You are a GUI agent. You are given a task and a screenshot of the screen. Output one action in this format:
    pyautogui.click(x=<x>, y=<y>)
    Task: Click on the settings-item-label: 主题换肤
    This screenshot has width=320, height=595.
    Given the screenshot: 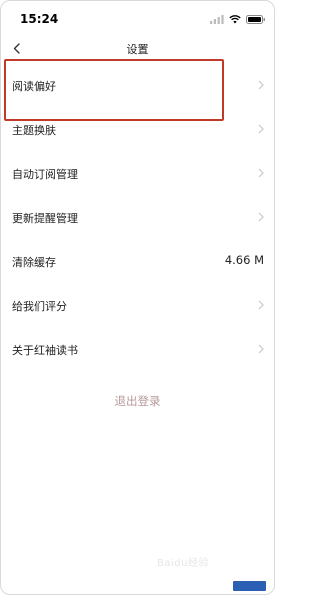 What is the action you would take?
    pyautogui.click(x=34, y=130)
    